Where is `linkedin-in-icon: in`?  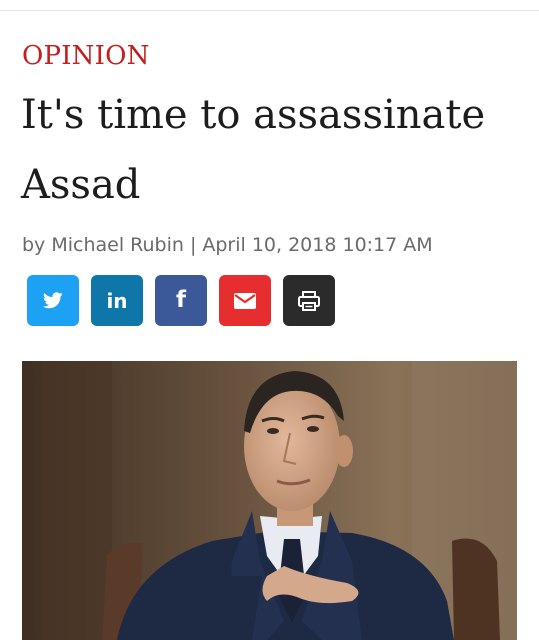
linkedin-in-icon: in is located at coordinates (117, 300).